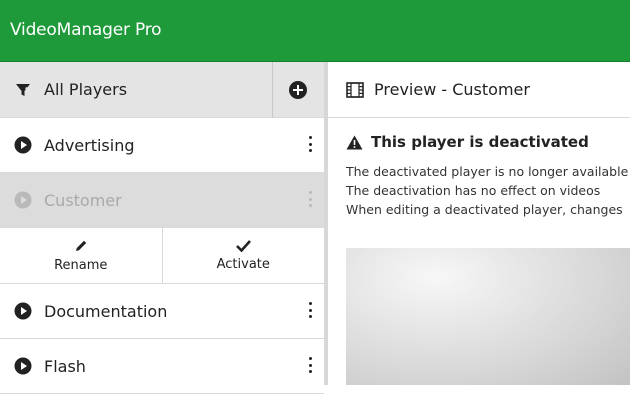 The image size is (630, 394). I want to click on description-line: The deactivation has no effect on videos, so click(473, 190).